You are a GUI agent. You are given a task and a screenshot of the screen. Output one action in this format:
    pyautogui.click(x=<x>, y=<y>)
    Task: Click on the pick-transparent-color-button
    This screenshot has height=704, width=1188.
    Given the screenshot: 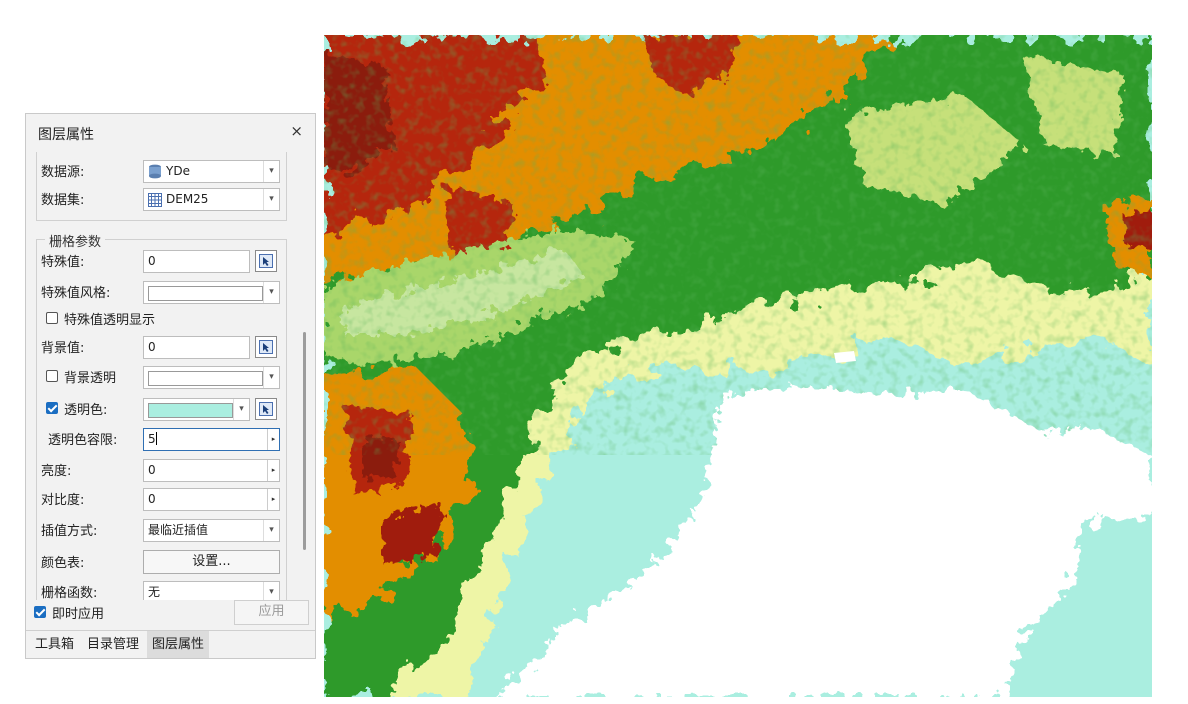 What is the action you would take?
    pyautogui.click(x=266, y=409)
    